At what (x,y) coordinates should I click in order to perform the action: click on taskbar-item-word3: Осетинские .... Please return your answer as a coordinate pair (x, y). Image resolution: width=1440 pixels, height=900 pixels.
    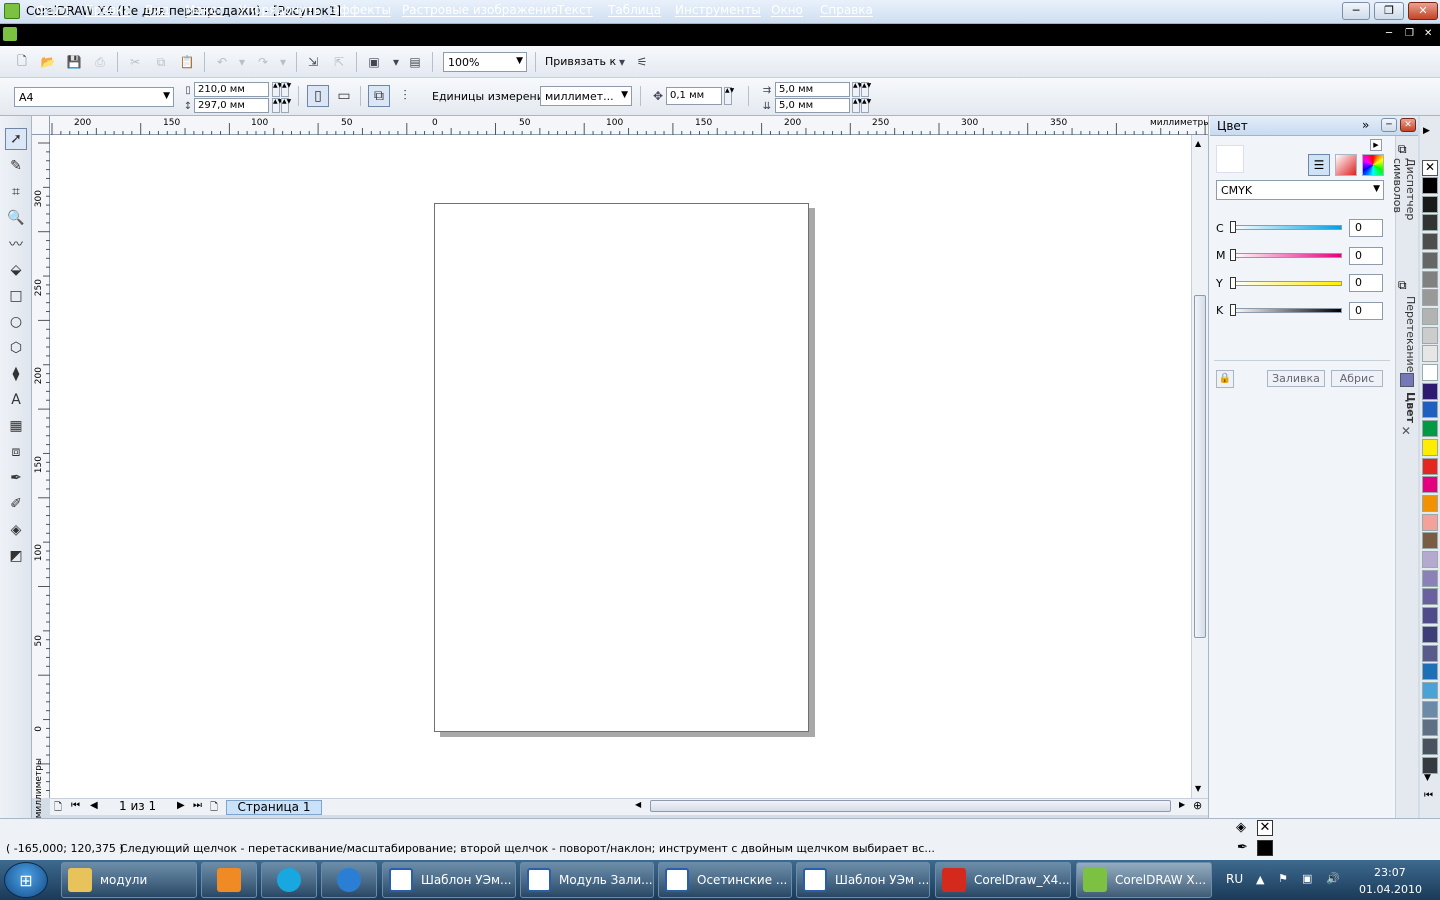
    Looking at the image, I should click on (725, 880).